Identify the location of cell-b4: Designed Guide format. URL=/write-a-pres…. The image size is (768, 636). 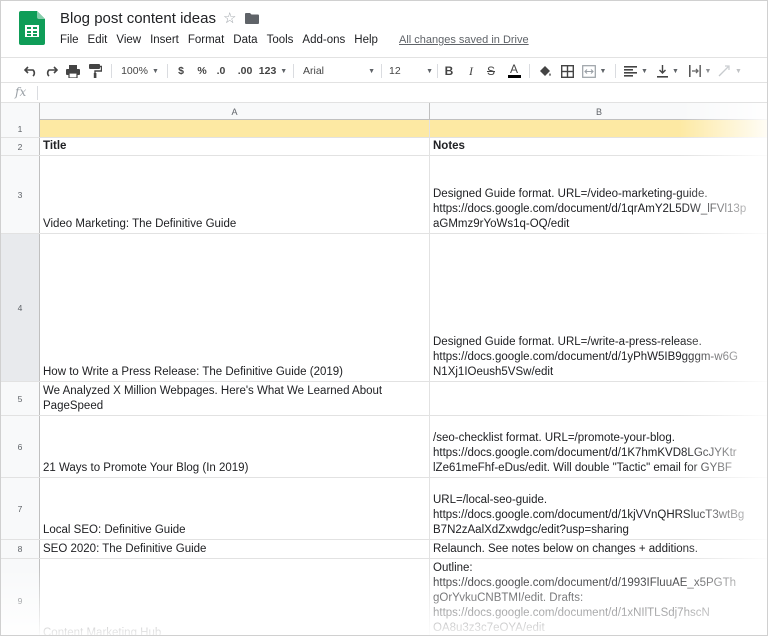
(598, 307).